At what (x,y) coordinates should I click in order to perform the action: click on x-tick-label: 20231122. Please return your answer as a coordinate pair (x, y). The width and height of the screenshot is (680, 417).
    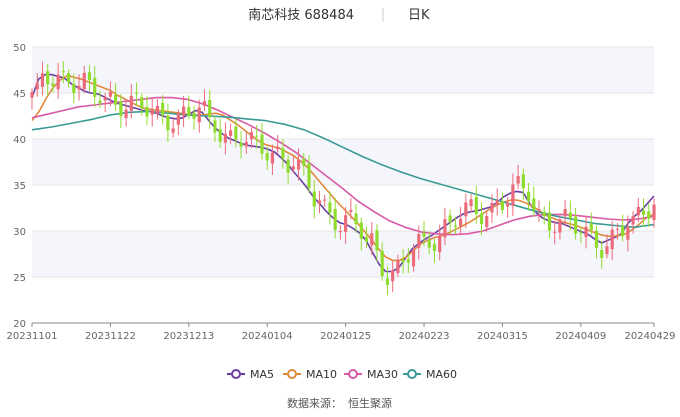
    Looking at the image, I should click on (110, 336).